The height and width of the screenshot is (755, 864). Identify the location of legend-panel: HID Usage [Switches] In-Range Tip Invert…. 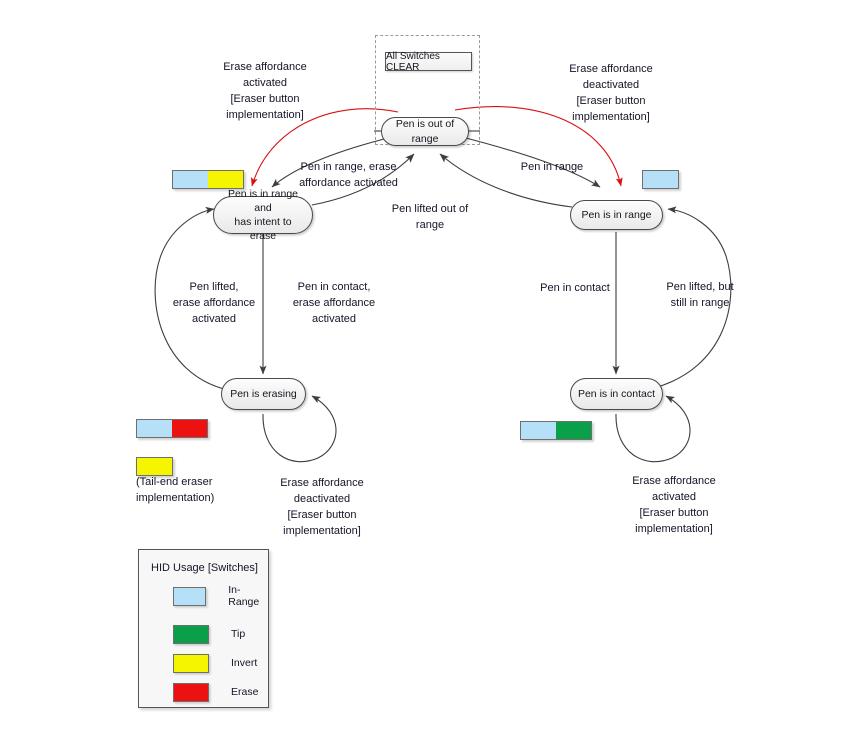
(203, 628).